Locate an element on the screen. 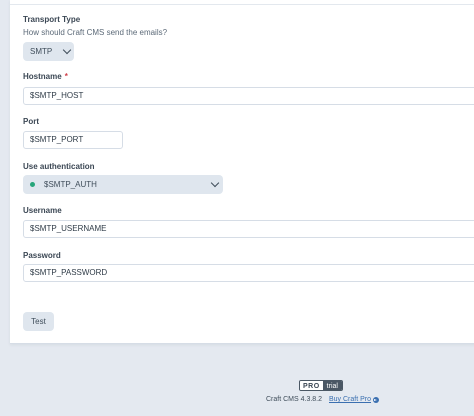 This screenshot has height=416, width=474. hostname-label: Hostname * is located at coordinates (45, 76).